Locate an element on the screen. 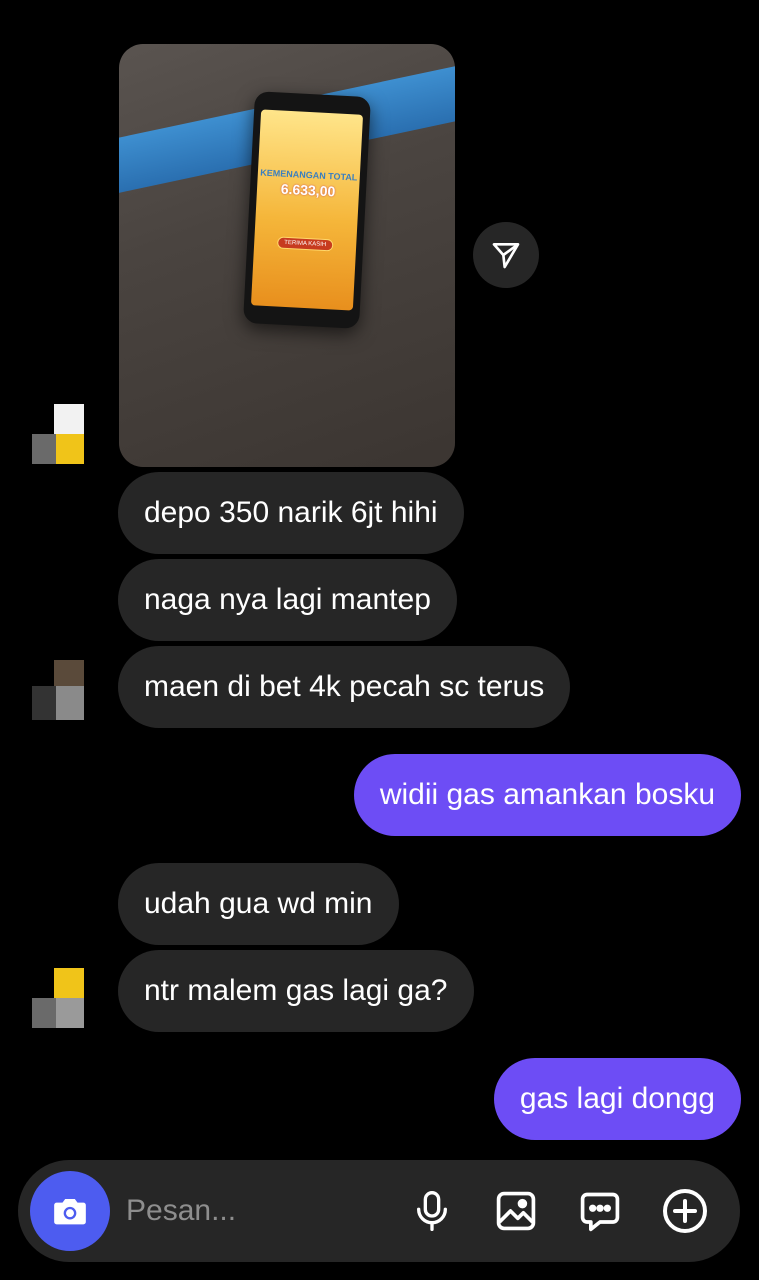 The height and width of the screenshot is (1280, 759). camera-icon is located at coordinates (70, 1212).